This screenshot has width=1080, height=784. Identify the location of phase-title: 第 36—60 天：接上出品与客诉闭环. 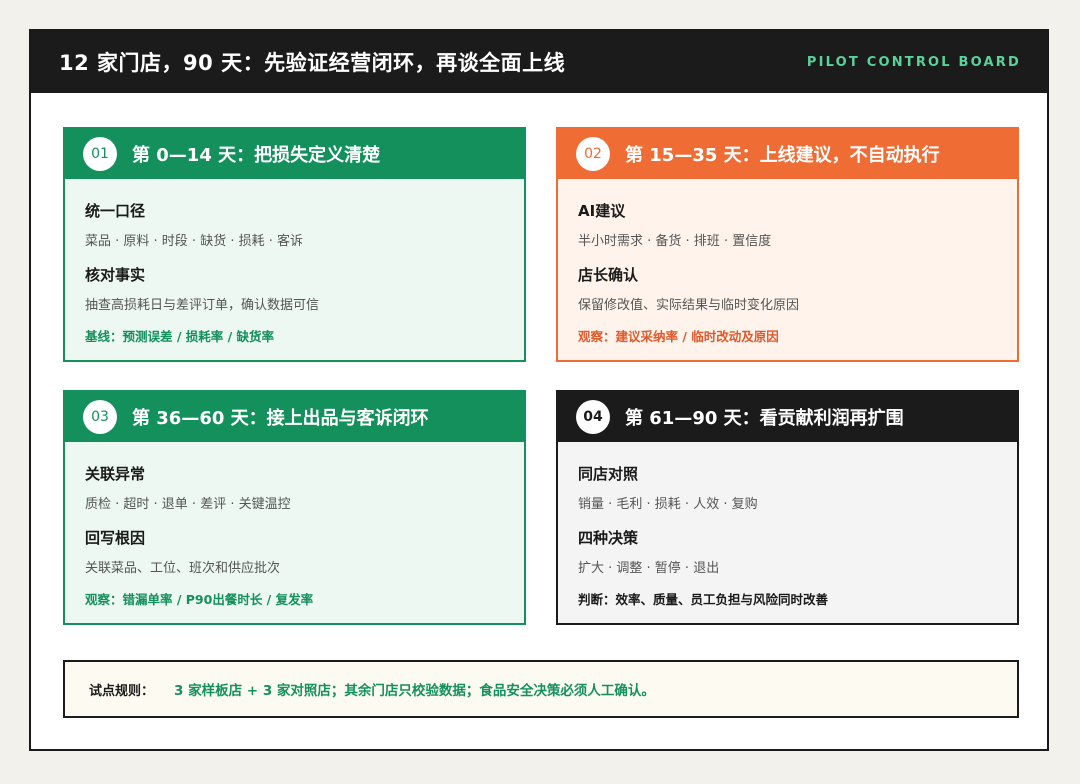
(280, 418).